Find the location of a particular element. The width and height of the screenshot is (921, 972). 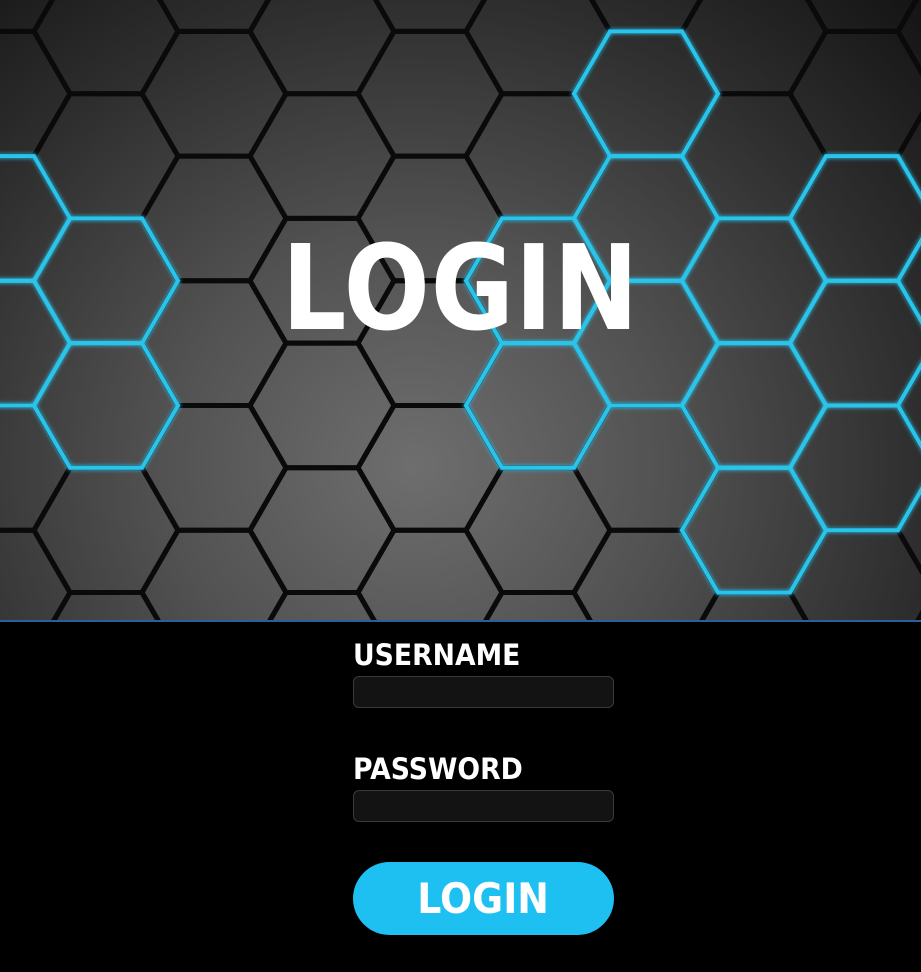

login-form: USERNAME PASSWORD LOGIN is located at coordinates (484, 785).